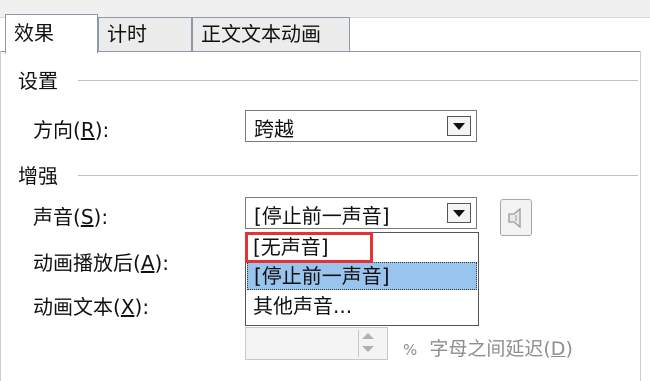  What do you see at coordinates (0, 216) in the screenshot?
I see `panel-border-left` at bounding box center [0, 216].